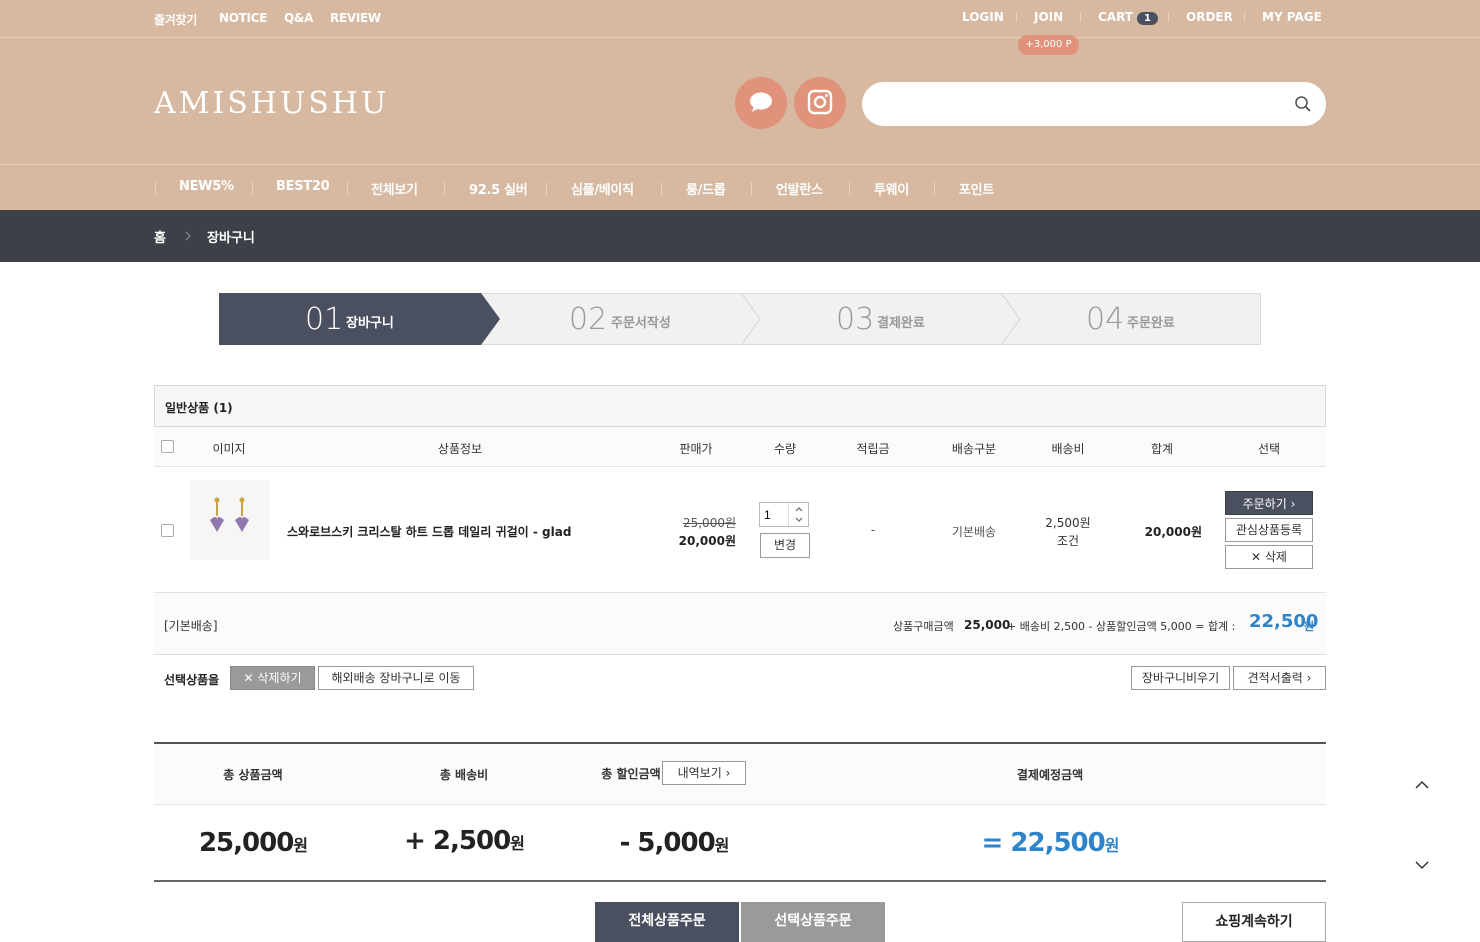 This screenshot has height=942, width=1480. I want to click on th-info: 상품정보, so click(460, 449).